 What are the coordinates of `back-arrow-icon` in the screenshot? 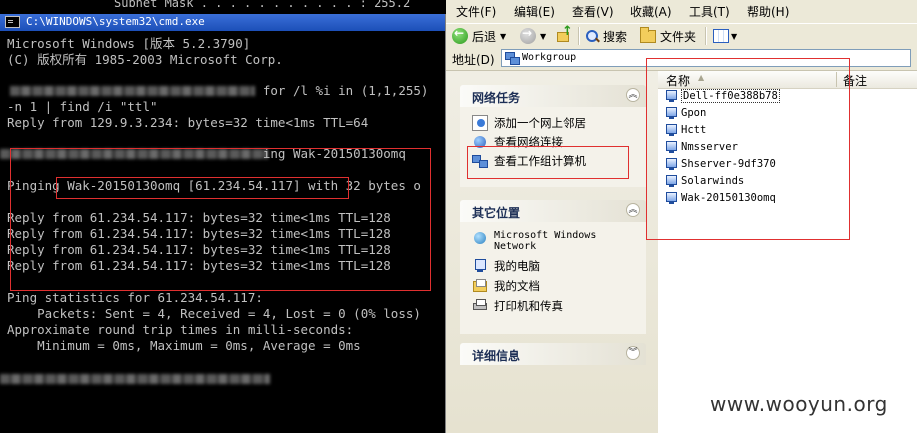 It's located at (460, 35).